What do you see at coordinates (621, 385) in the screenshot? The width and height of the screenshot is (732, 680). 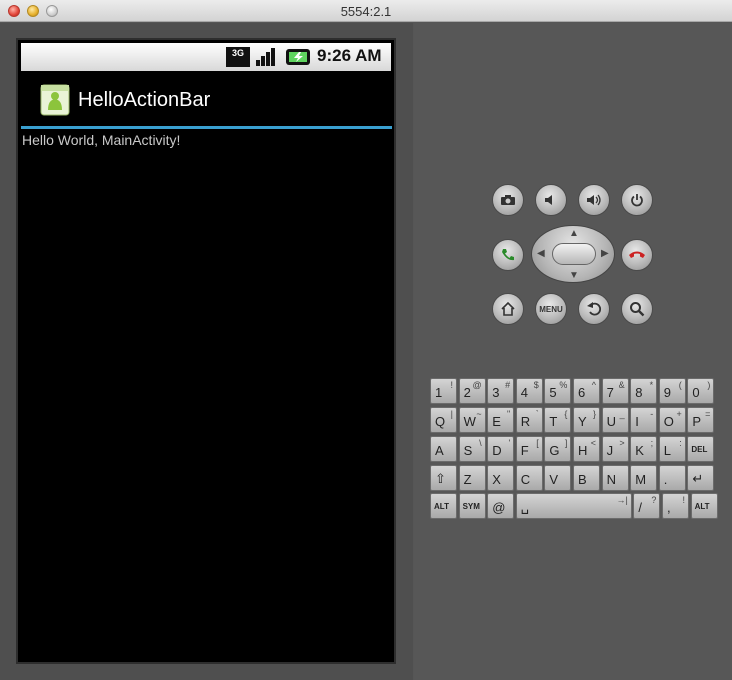 I see `key-secondary-label: &` at bounding box center [621, 385].